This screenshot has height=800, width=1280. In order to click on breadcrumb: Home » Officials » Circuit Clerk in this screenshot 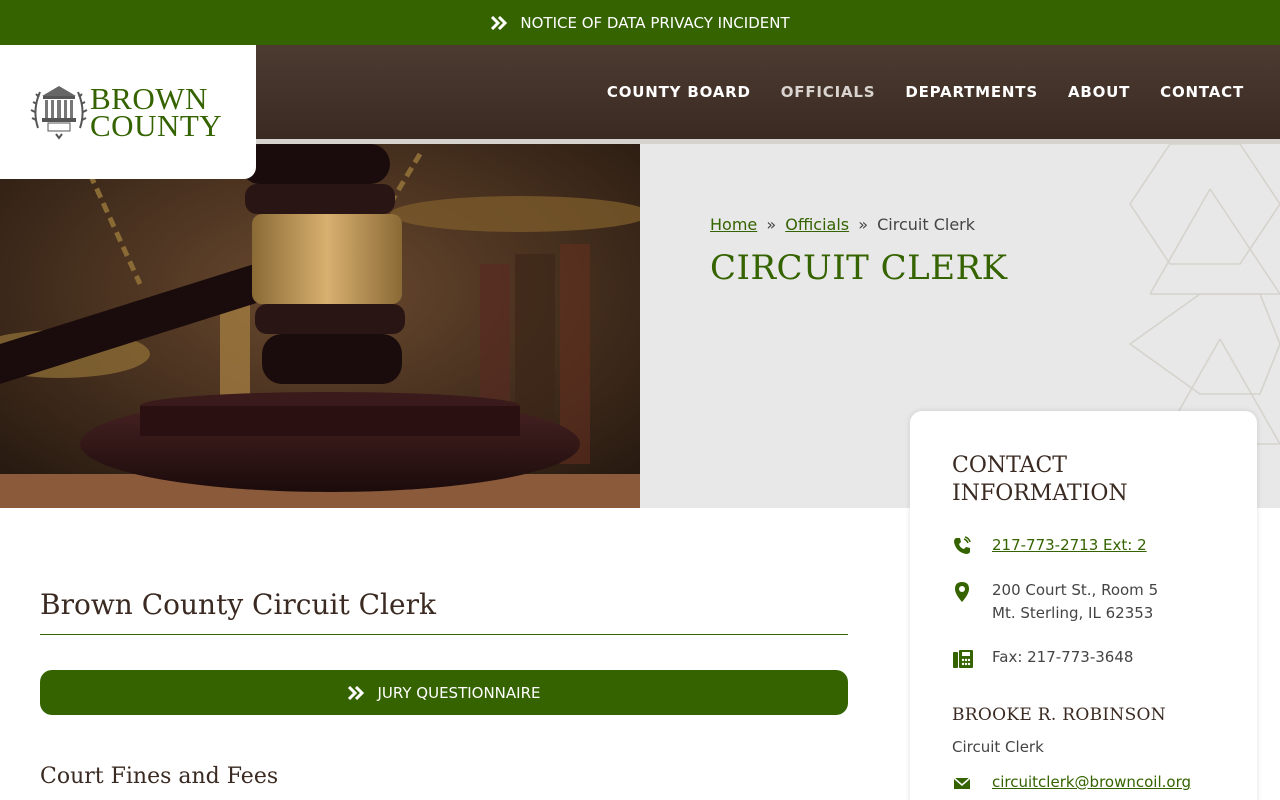, I will do `click(842, 224)`.